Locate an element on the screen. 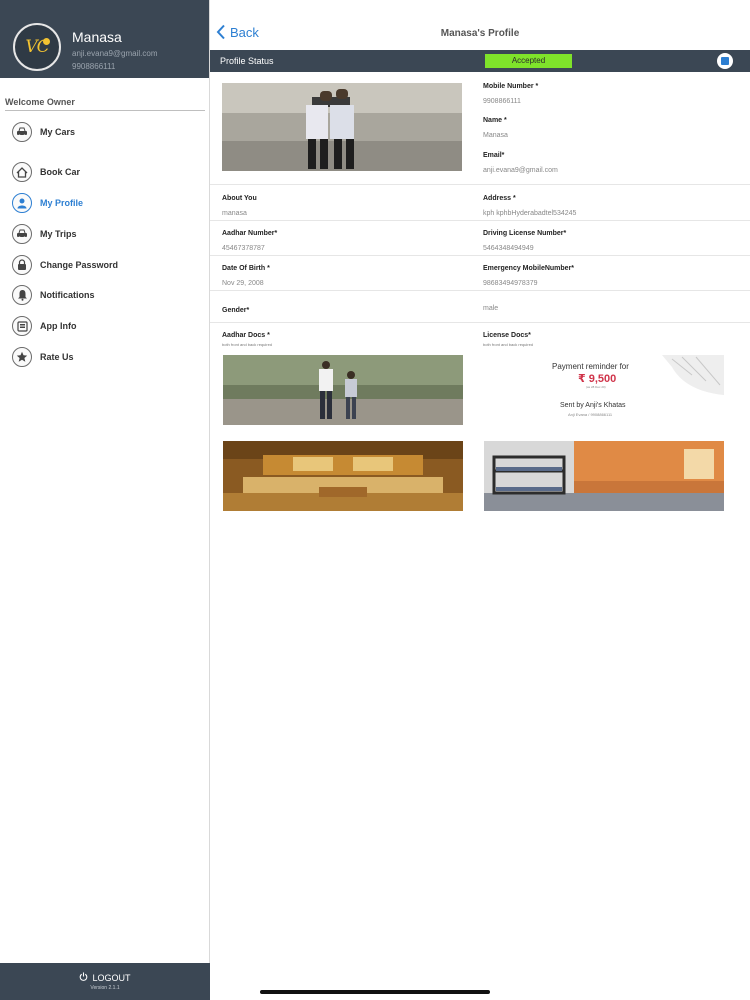  sidebar-footer: LOGOUT Version 2.1.1 is located at coordinates (105, 981).